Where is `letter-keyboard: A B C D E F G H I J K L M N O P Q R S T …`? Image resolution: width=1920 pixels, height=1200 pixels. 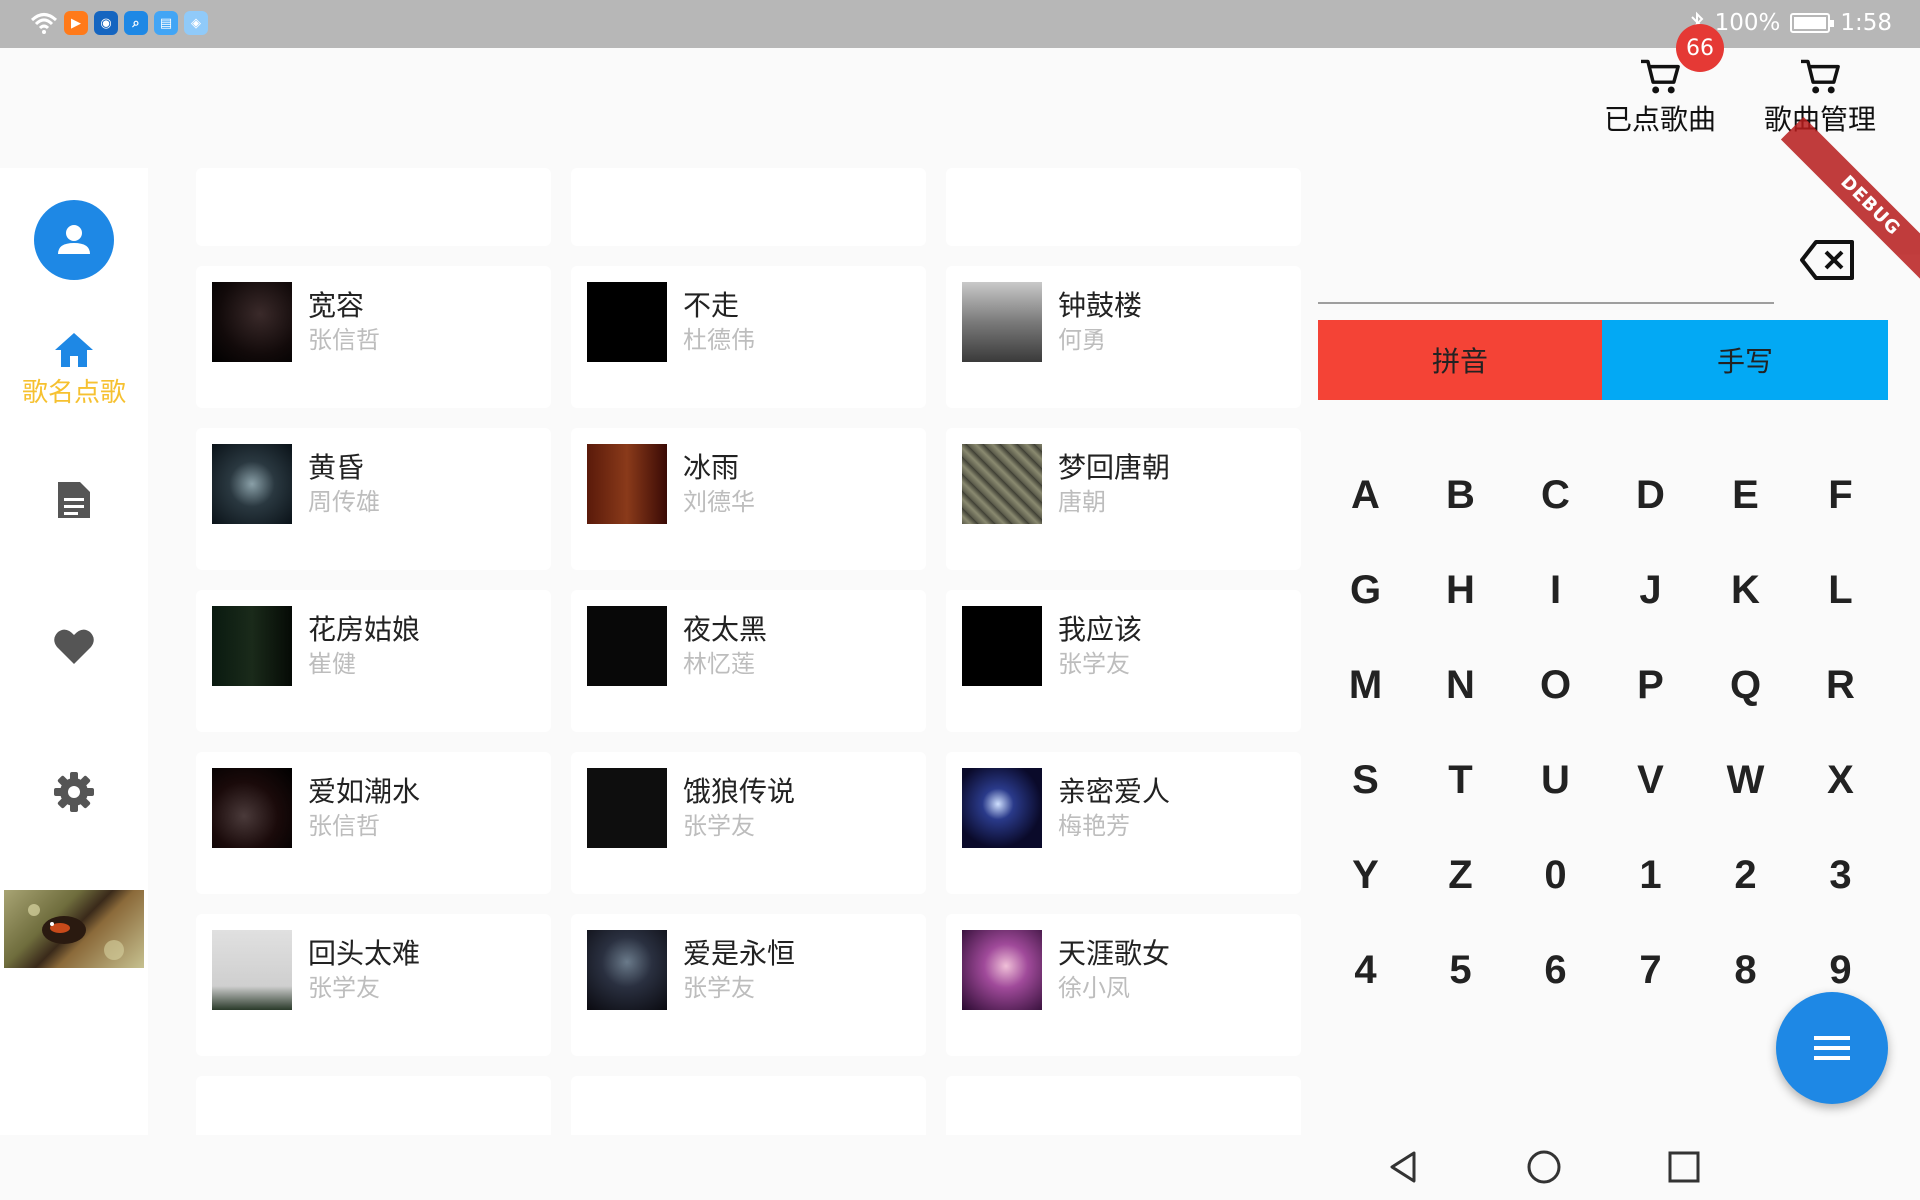
letter-keyboard: A B C D E F G H I J K L M N O P Q R S T … is located at coordinates (1603, 733).